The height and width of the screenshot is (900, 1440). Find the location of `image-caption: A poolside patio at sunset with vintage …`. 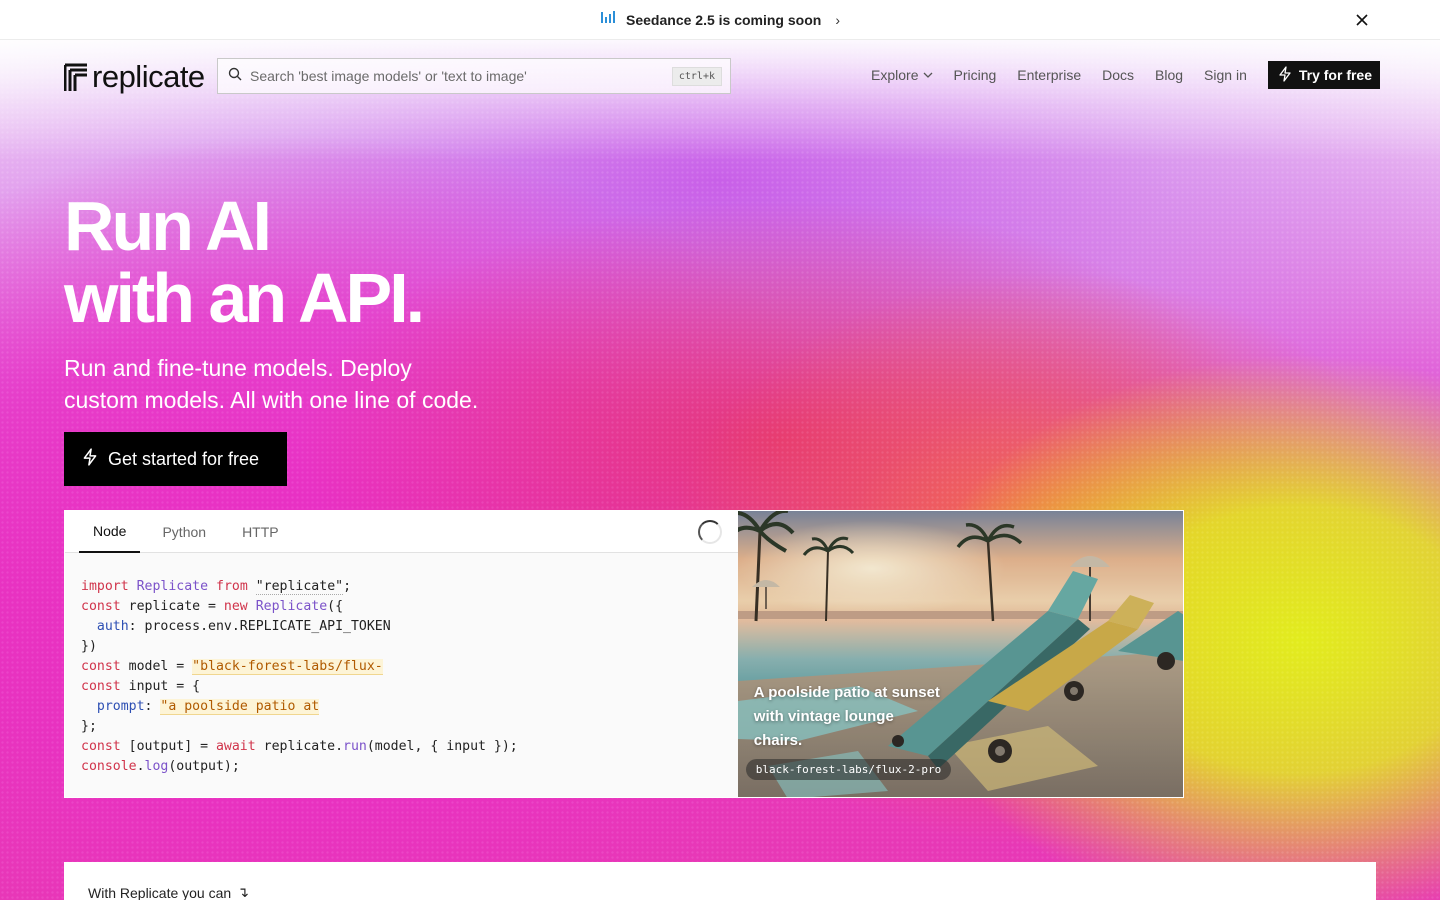

image-caption: A poolside patio at sunset with vintage … is located at coordinates (846, 716).